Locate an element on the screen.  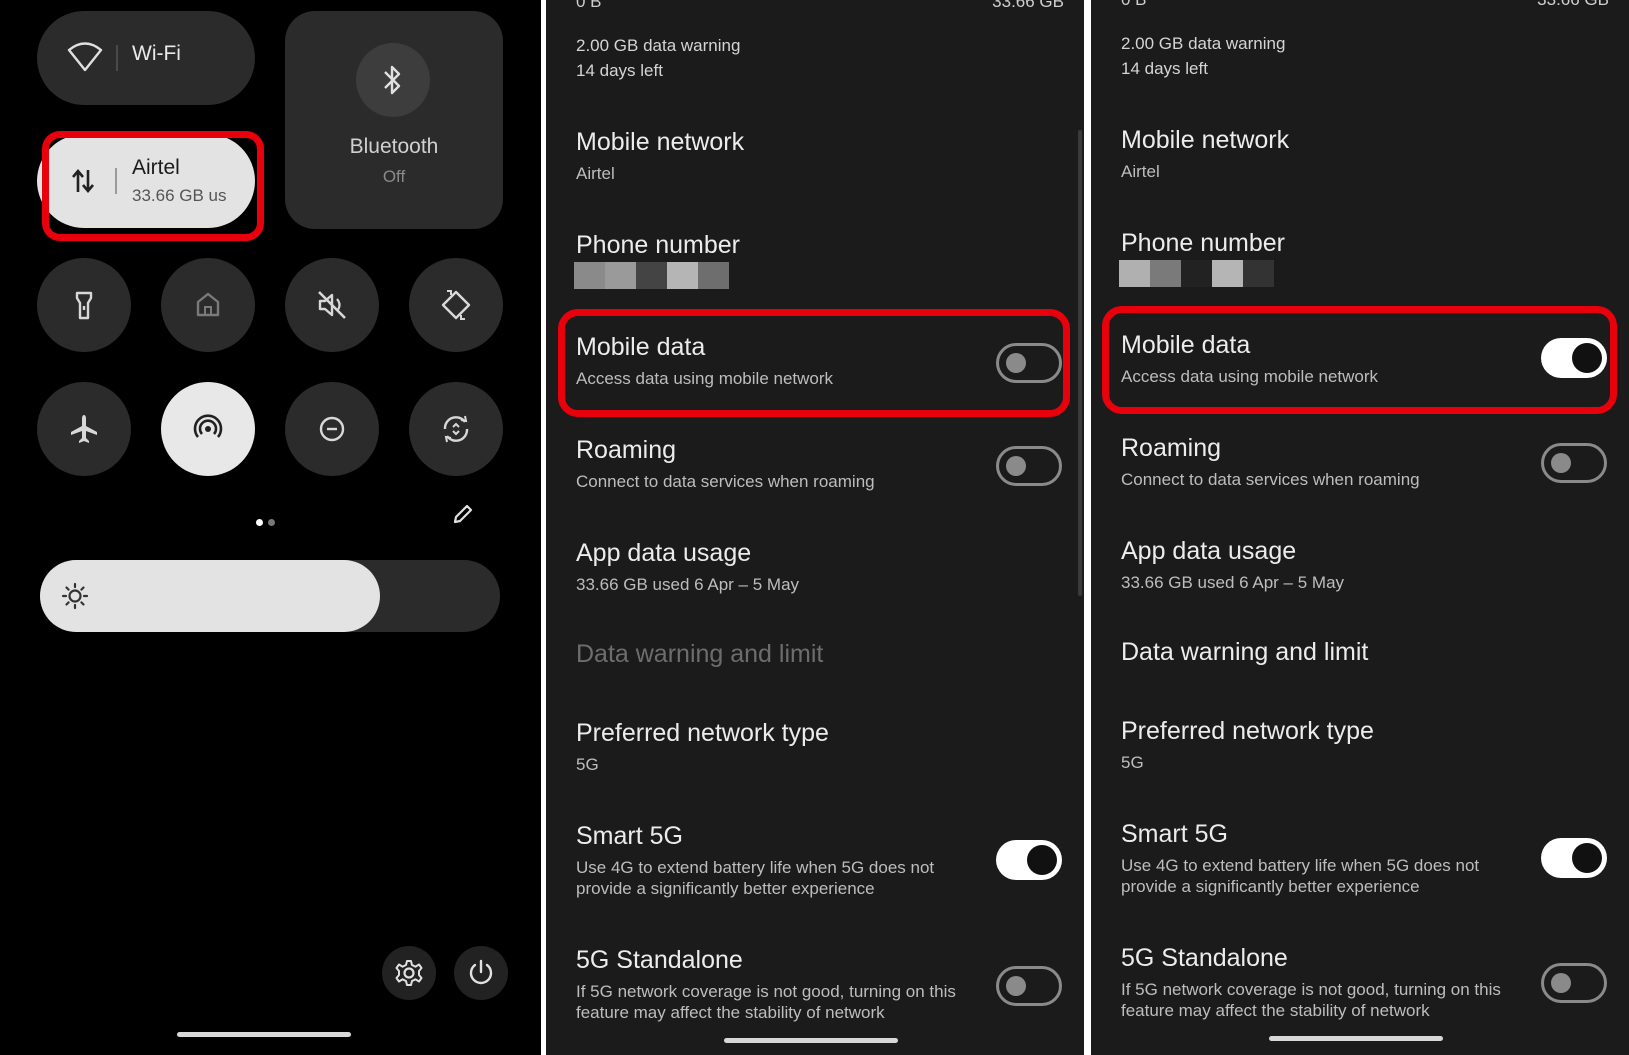
home-tile is located at coordinates (208, 305).